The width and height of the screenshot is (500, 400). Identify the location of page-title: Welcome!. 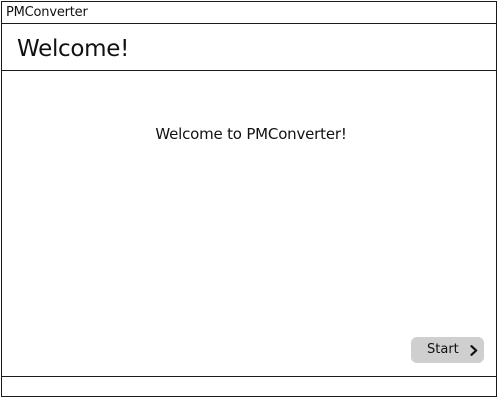
(73, 49).